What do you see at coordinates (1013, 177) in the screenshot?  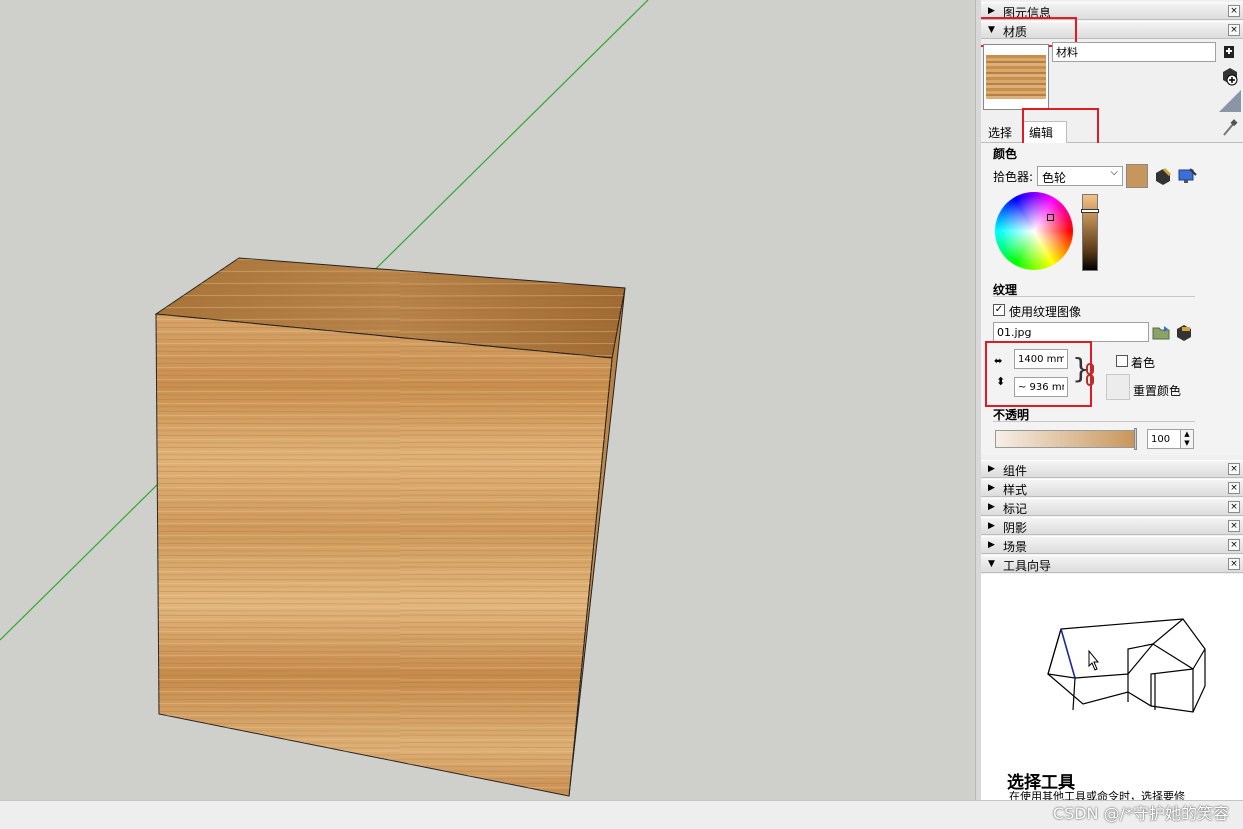 I see `picker-label: 拾色器:` at bounding box center [1013, 177].